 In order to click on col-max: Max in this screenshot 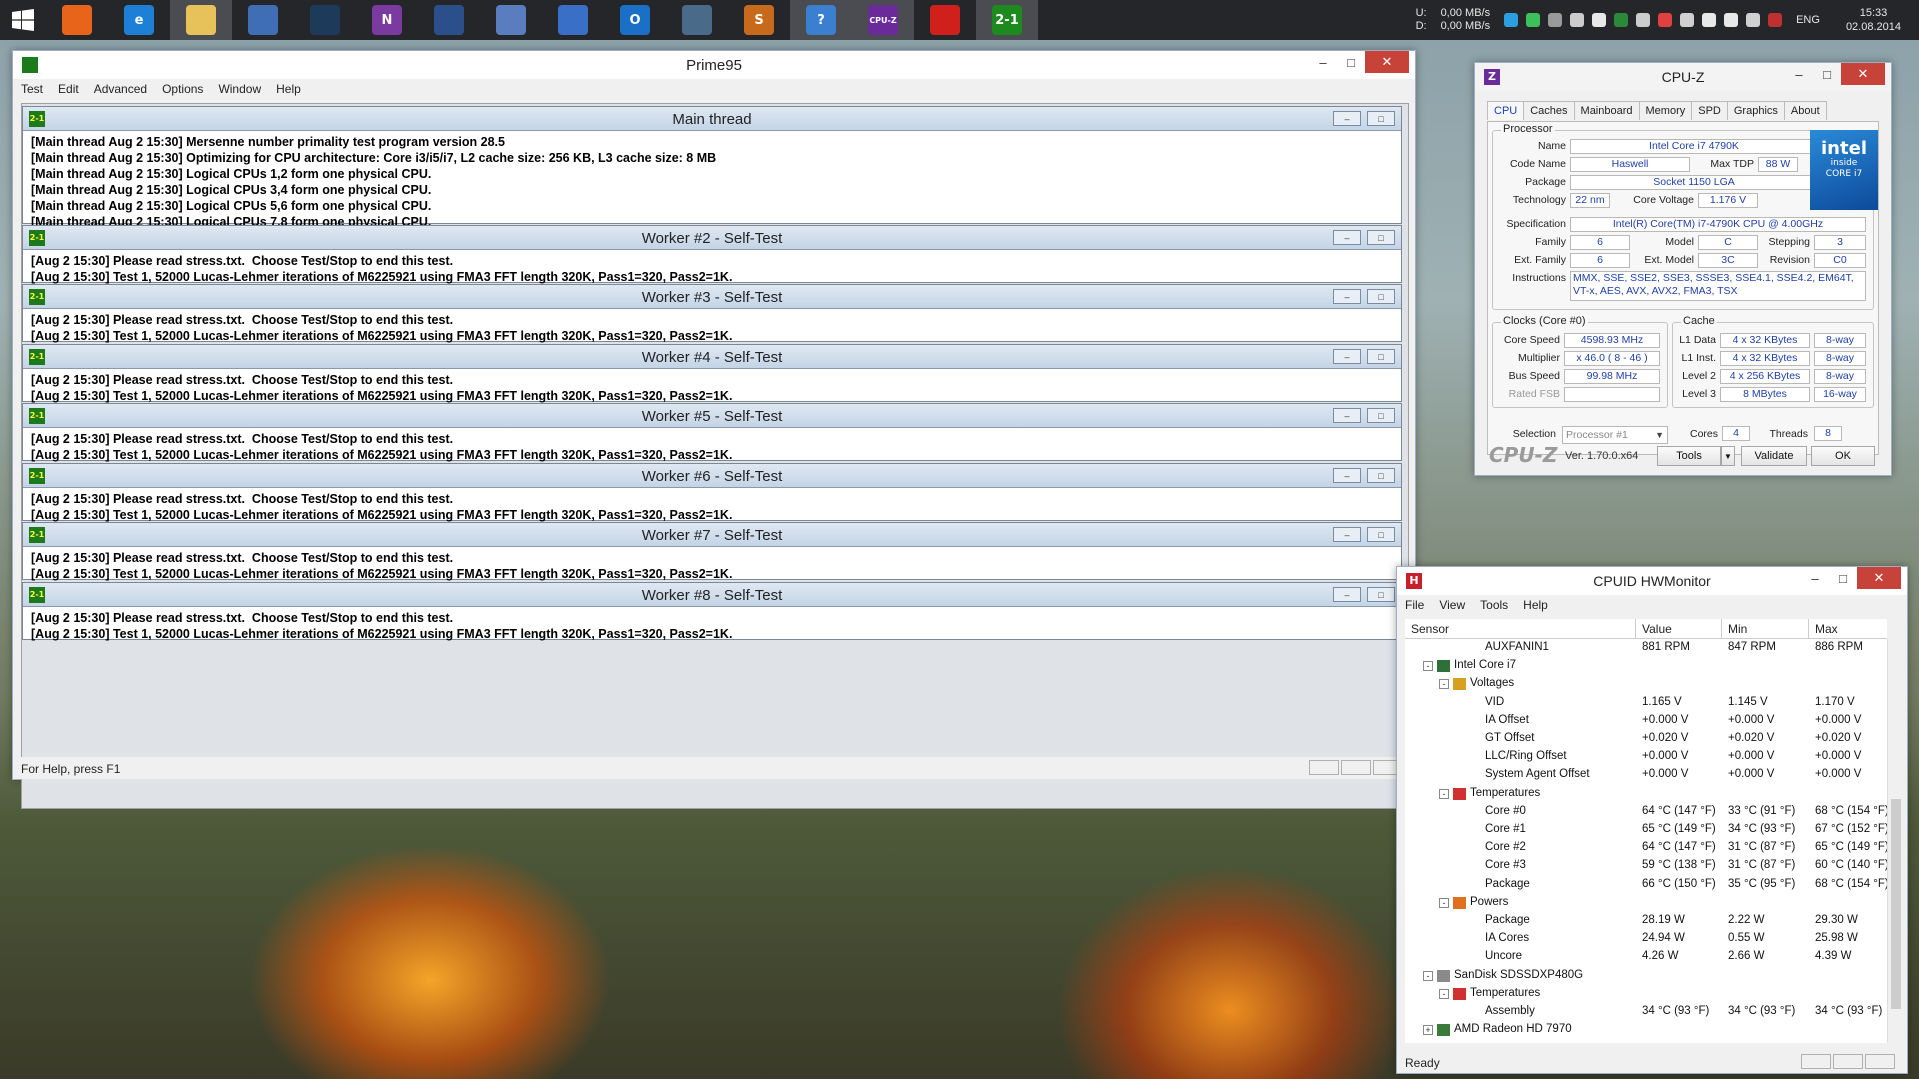, I will do `click(1848, 628)`.